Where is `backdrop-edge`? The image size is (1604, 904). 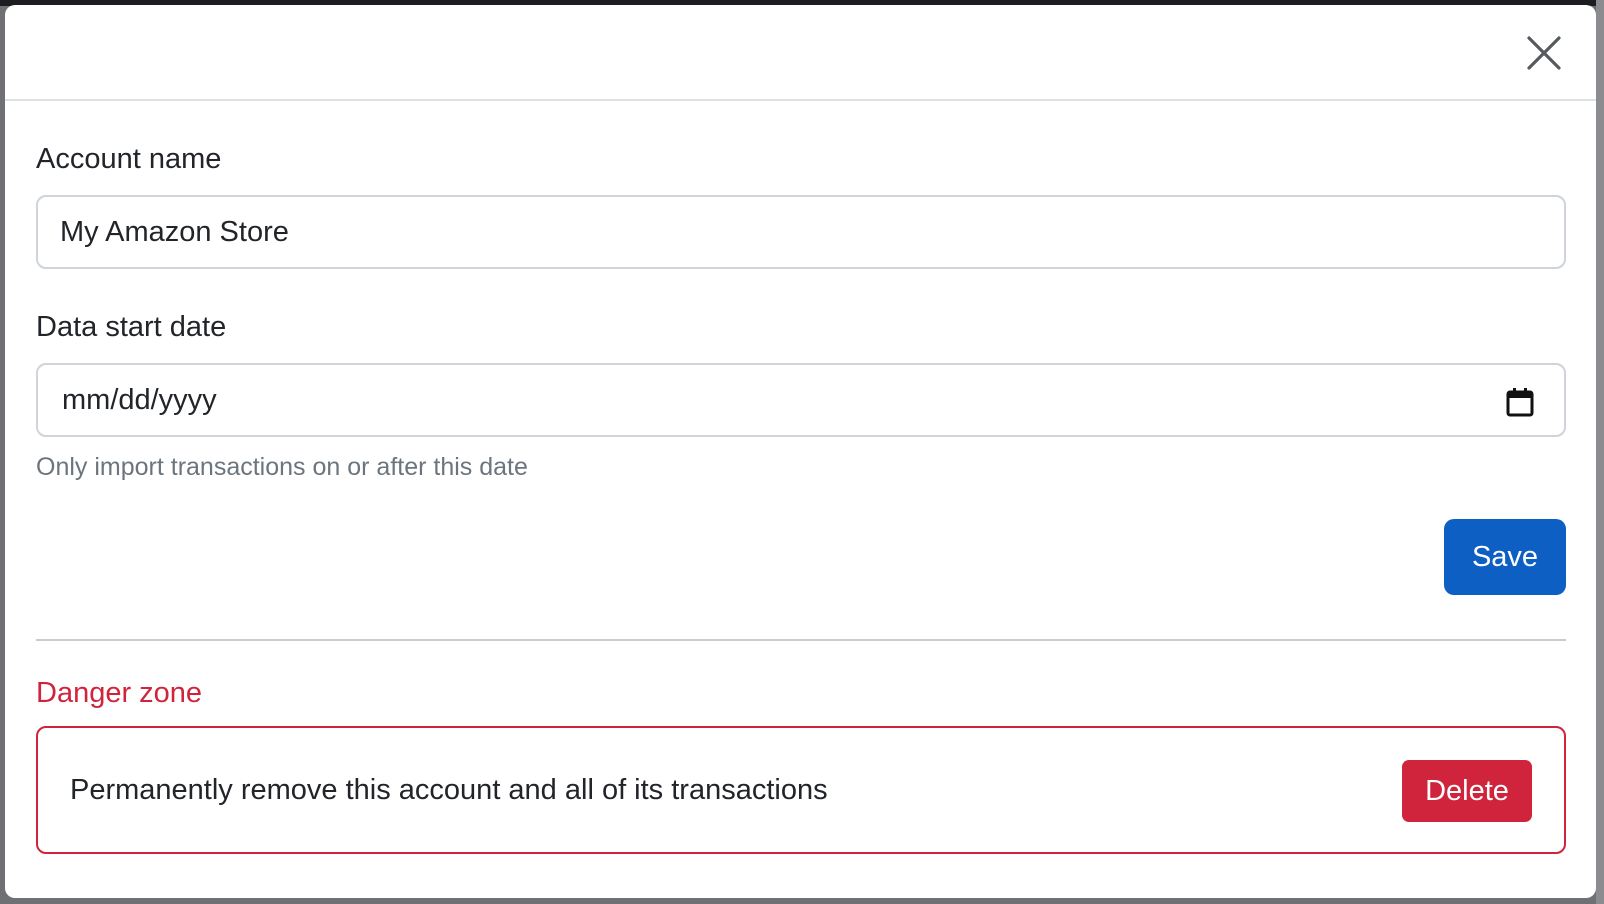
backdrop-edge is located at coordinates (1600, 452).